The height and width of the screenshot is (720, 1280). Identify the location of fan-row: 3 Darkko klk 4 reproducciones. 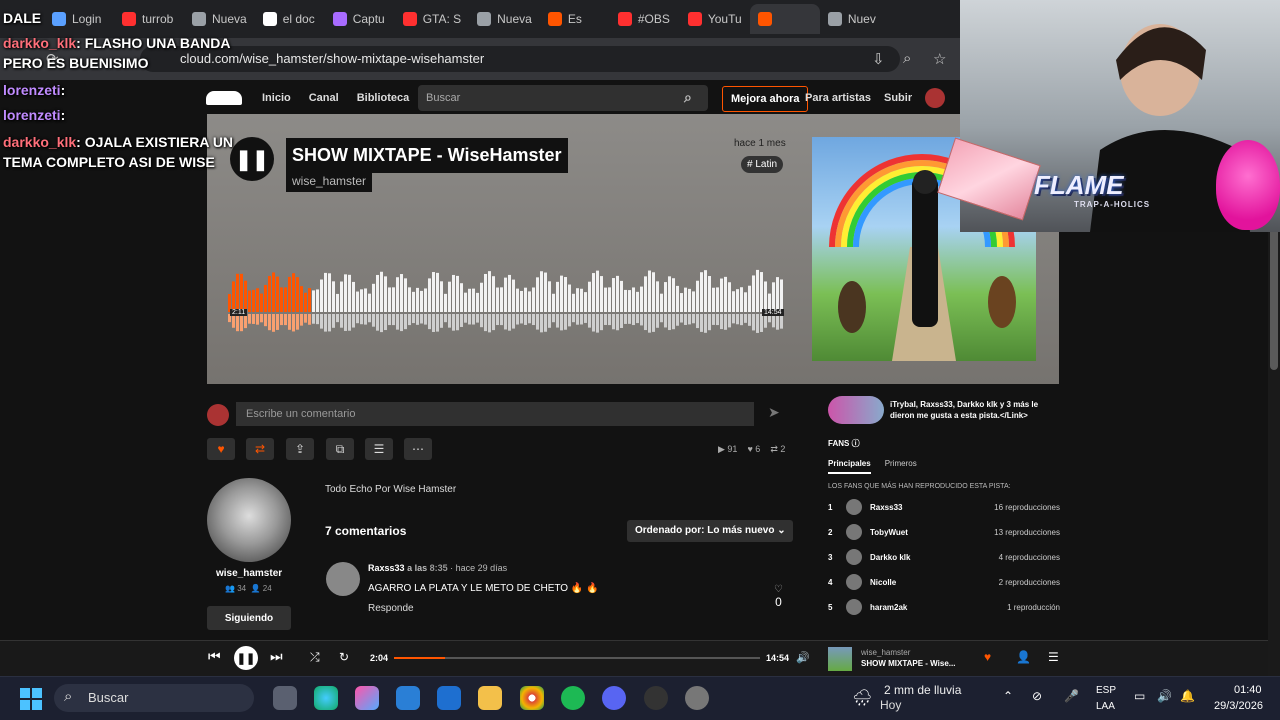
(944, 557).